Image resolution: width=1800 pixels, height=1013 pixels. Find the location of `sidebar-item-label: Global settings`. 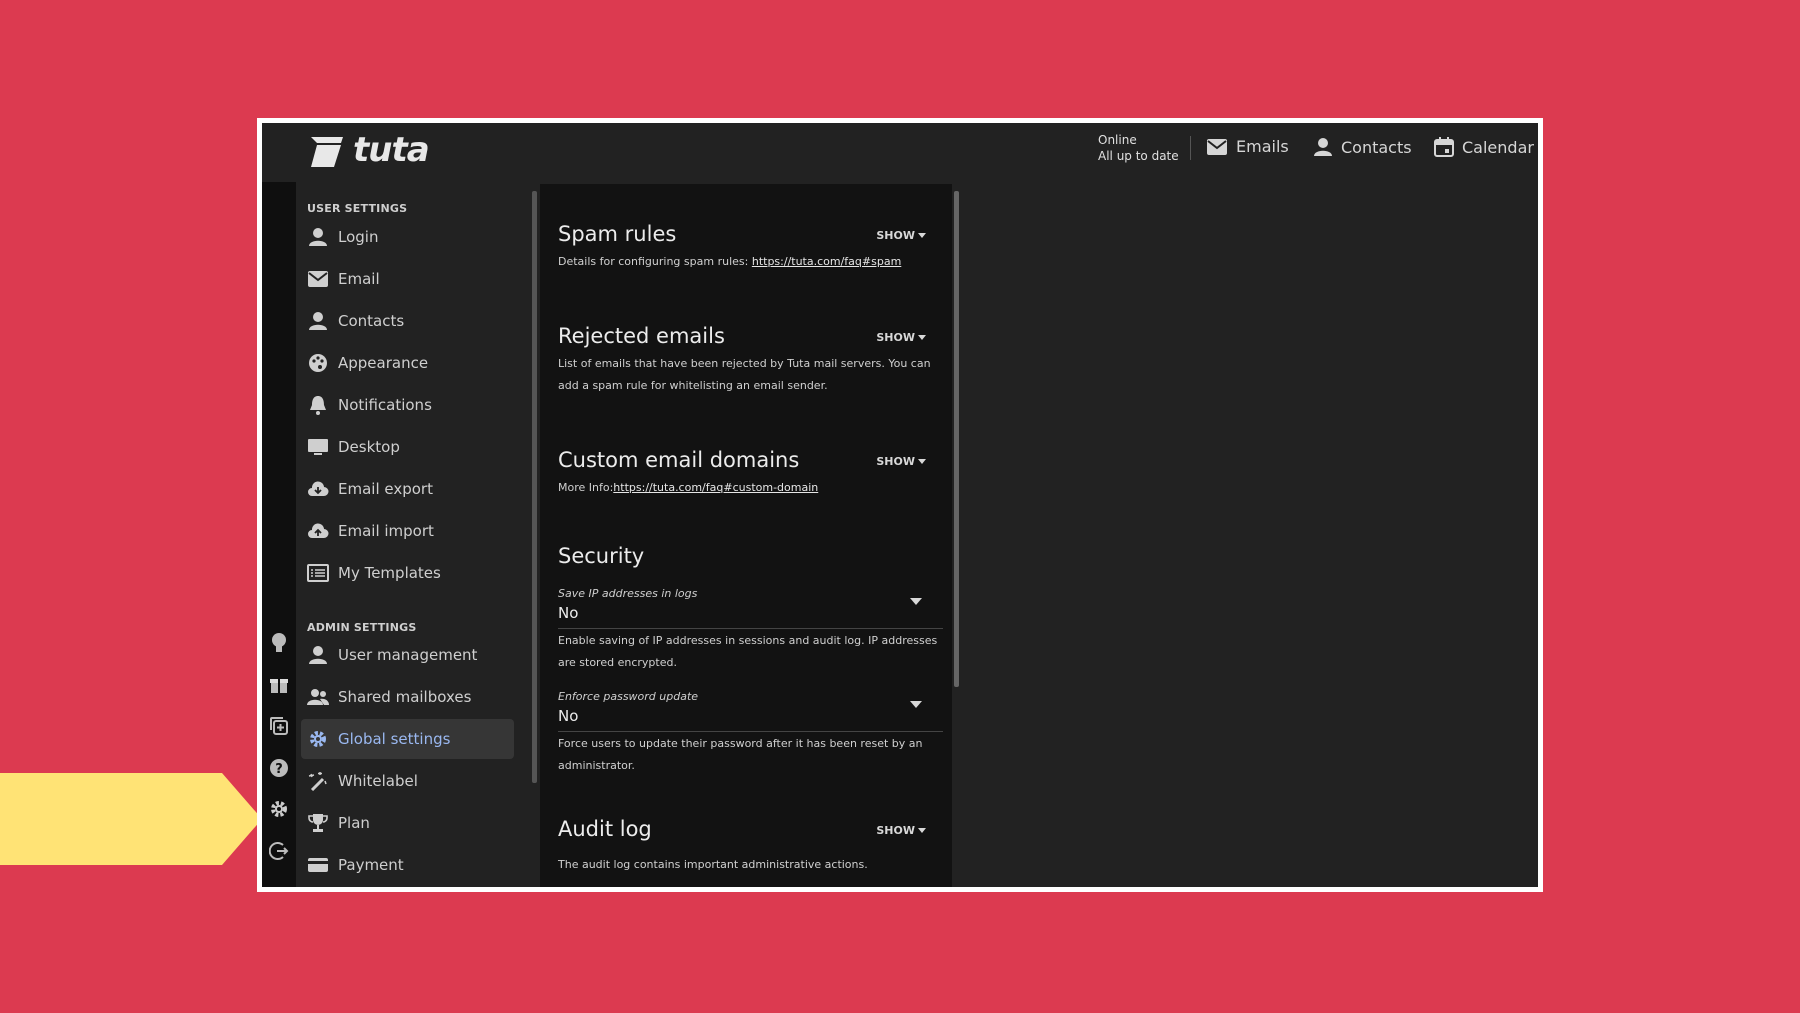

sidebar-item-label: Global settings is located at coordinates (394, 739).